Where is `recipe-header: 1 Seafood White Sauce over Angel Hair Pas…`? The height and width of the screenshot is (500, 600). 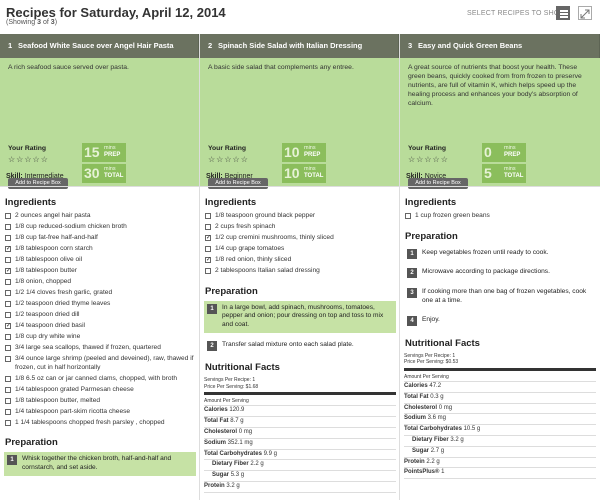
recipe-header: 1 Seafood White Sauce over Angel Hair Pas… is located at coordinates (99, 46).